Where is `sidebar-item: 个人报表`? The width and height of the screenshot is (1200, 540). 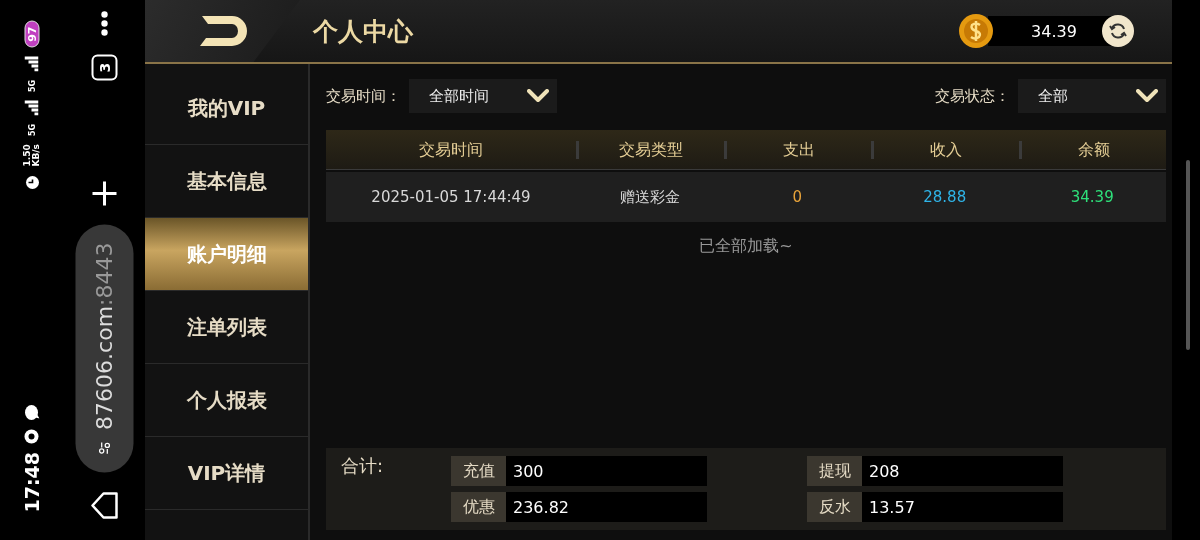 sidebar-item: 个人报表 is located at coordinates (226, 400).